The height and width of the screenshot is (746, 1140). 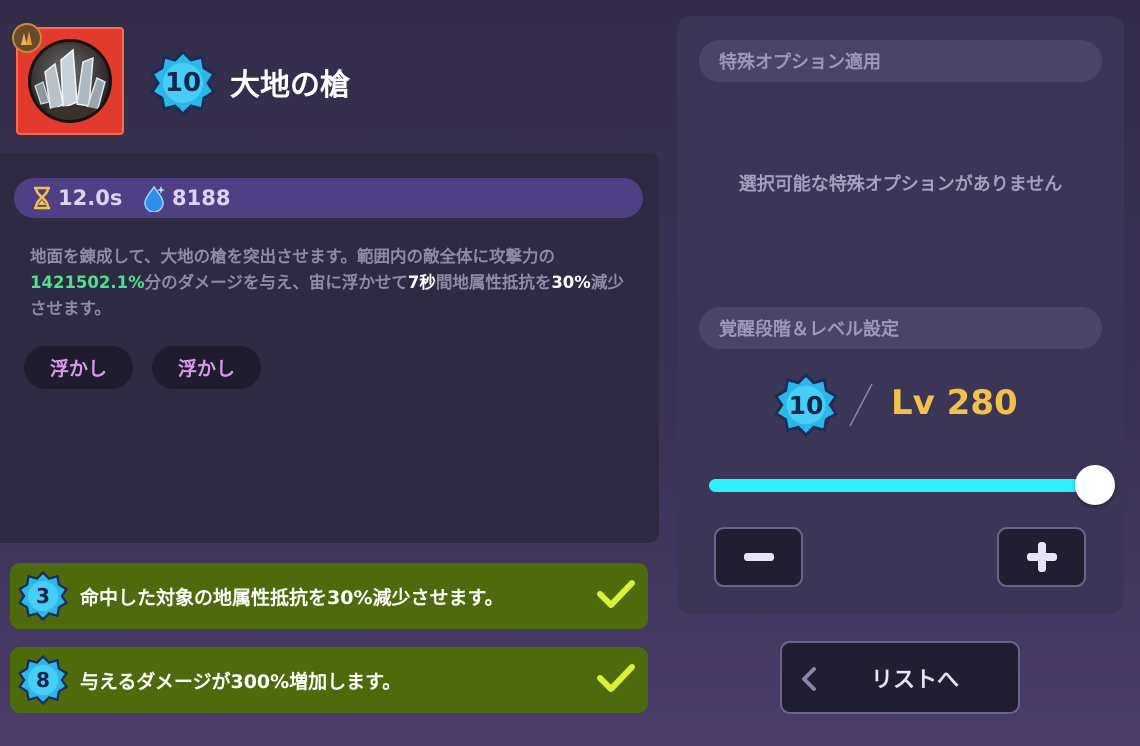 What do you see at coordinates (201, 198) in the screenshot?
I see `mana-cost-value: 8188` at bounding box center [201, 198].